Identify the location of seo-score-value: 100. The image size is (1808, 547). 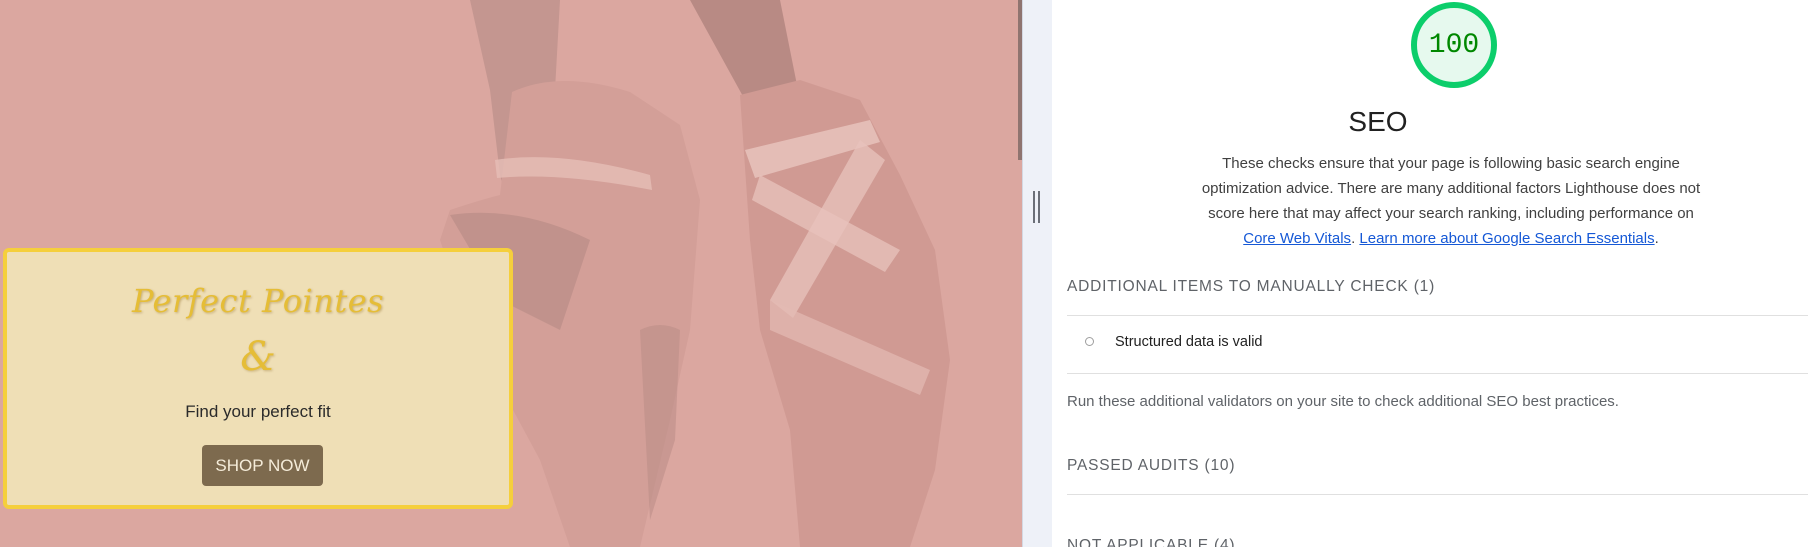
(1454, 45).